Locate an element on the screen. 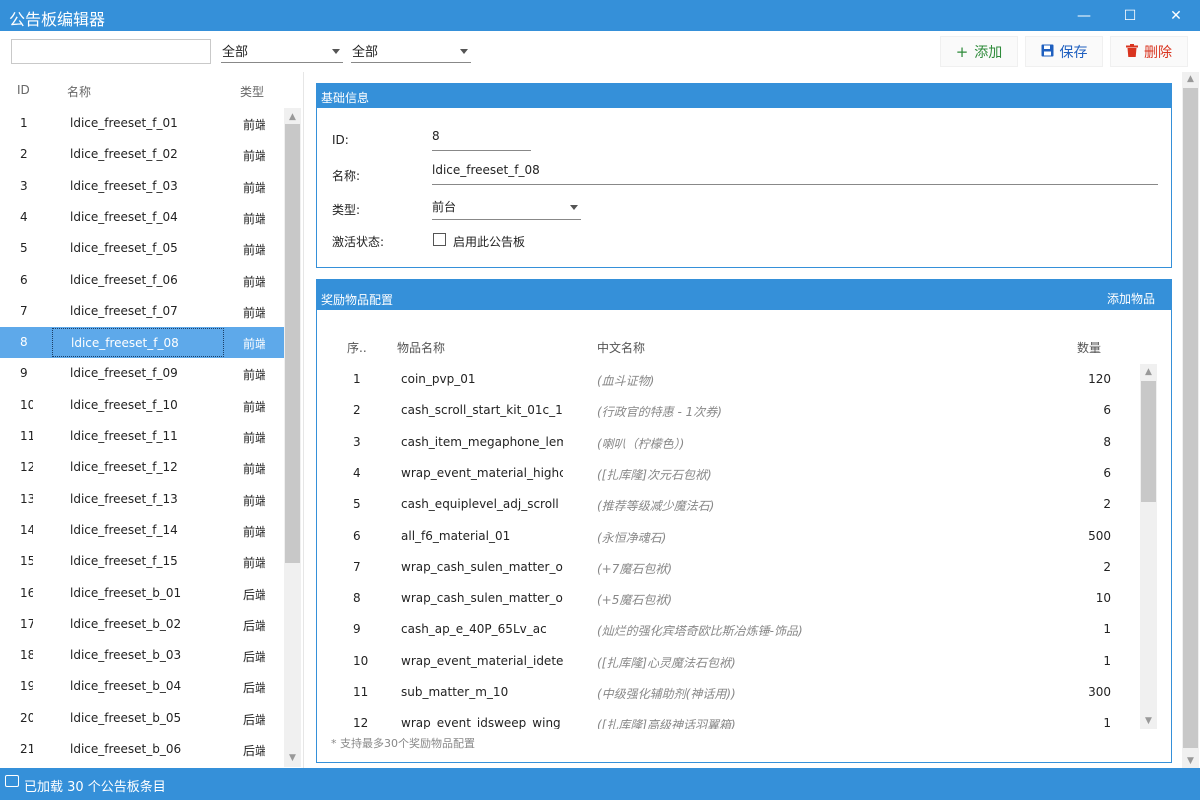  reward-seq: 11 is located at coordinates (361, 692).